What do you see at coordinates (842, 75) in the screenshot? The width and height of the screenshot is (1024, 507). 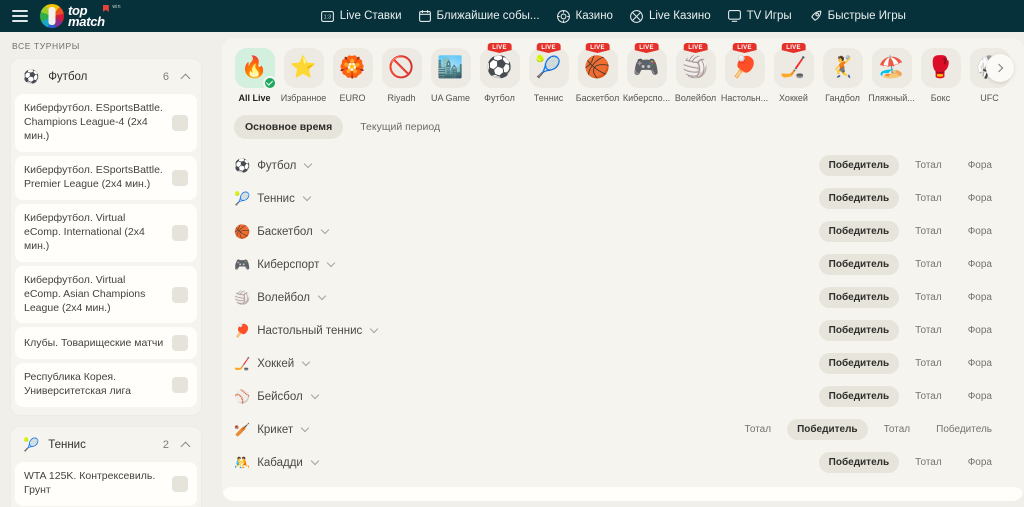 I see `sport-category-13: 🤾 Гандбол` at bounding box center [842, 75].